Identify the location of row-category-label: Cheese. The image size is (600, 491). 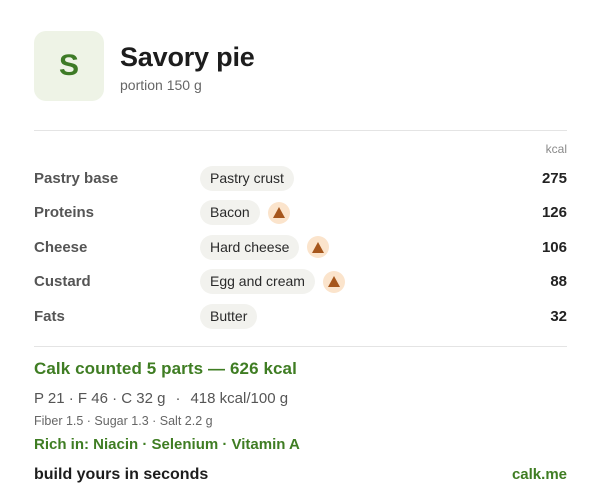
(61, 247).